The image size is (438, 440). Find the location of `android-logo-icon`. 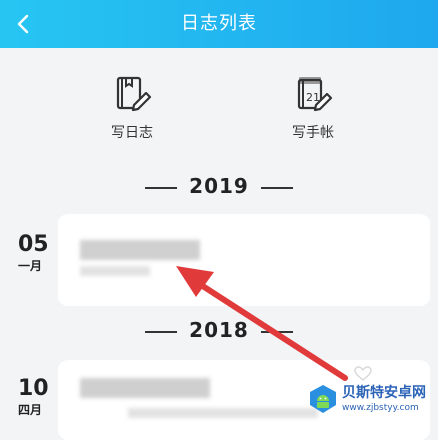

android-logo-icon is located at coordinates (323, 399).